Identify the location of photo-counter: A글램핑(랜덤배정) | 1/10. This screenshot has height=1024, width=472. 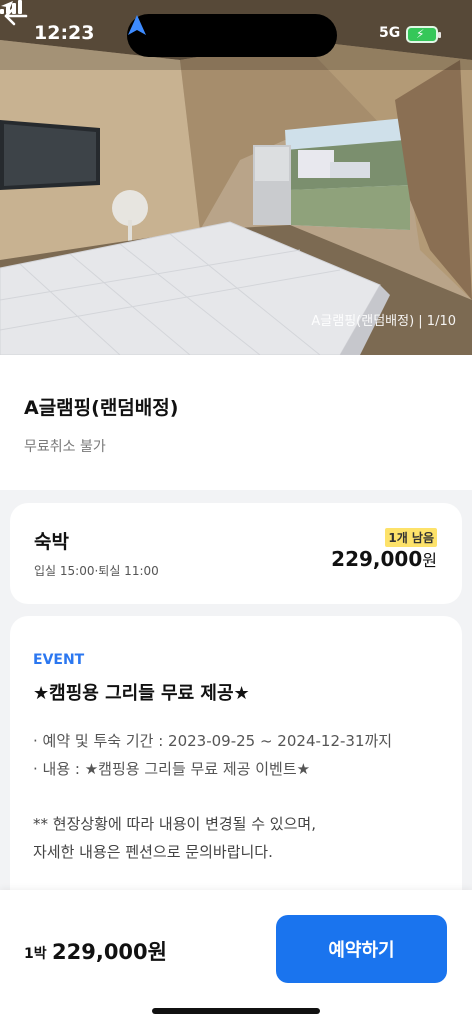
(383, 321).